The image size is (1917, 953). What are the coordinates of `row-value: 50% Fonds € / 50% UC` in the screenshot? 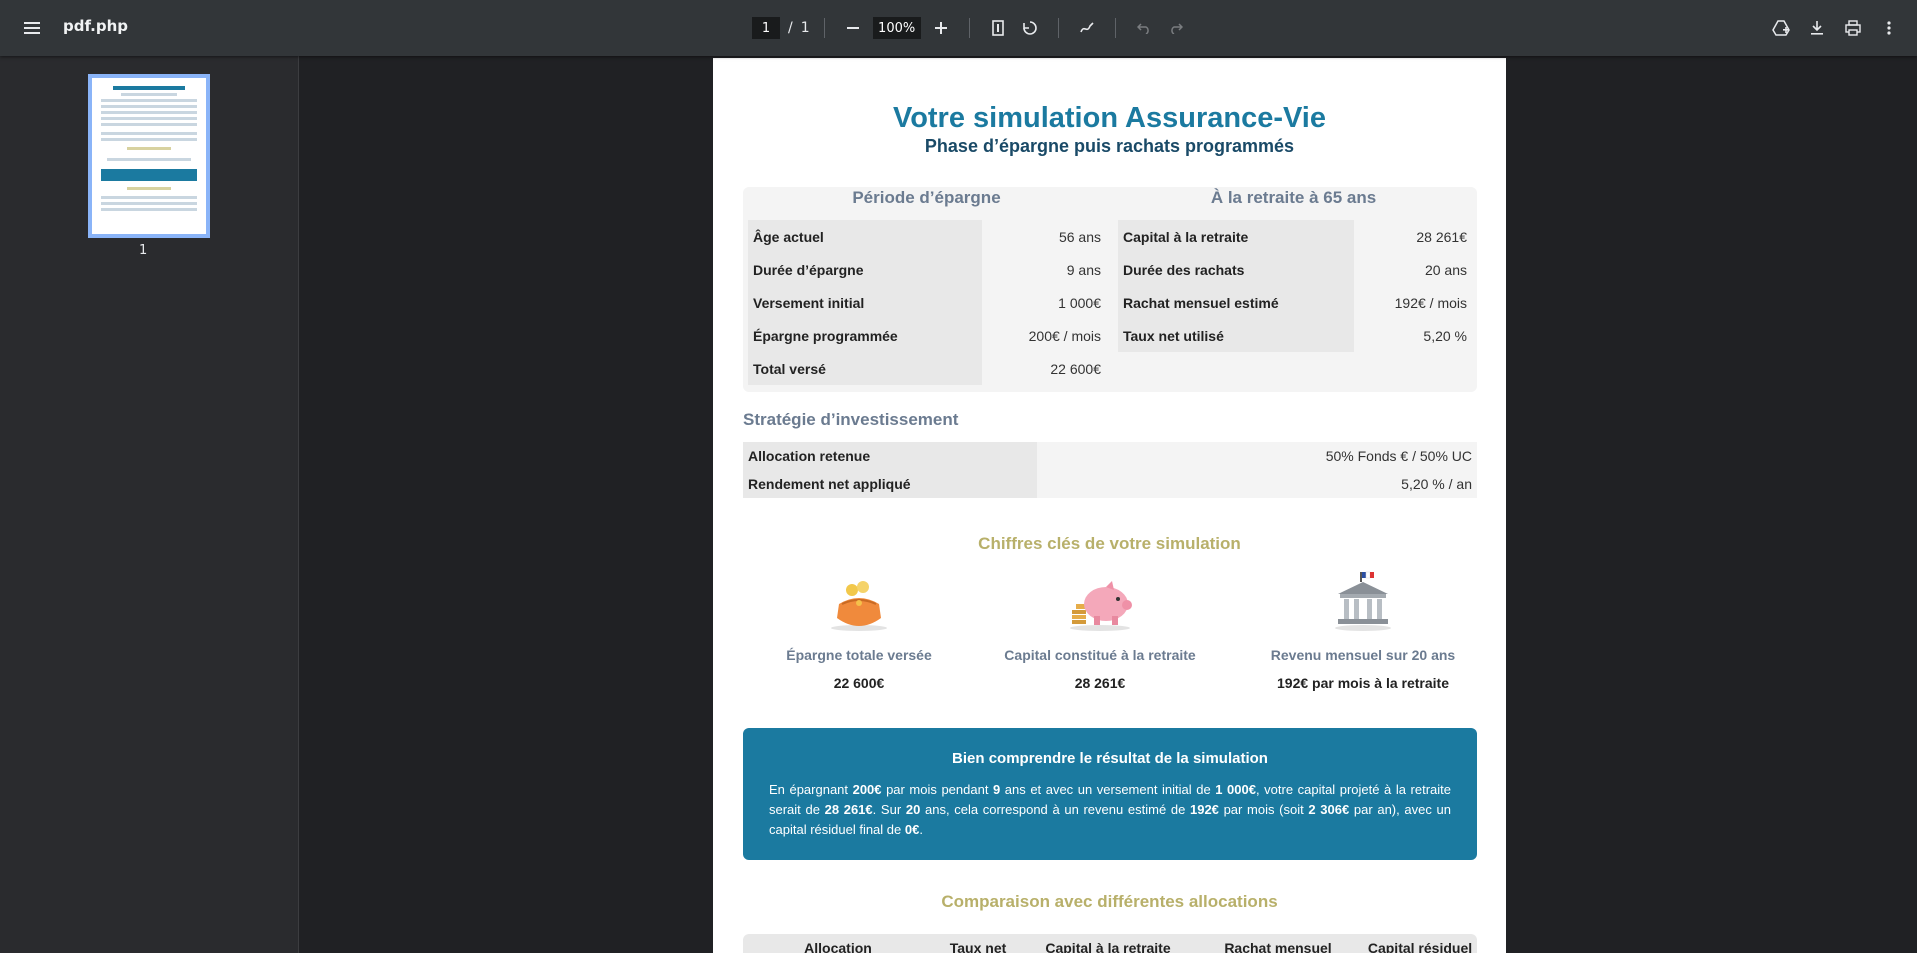 It's located at (1398, 456).